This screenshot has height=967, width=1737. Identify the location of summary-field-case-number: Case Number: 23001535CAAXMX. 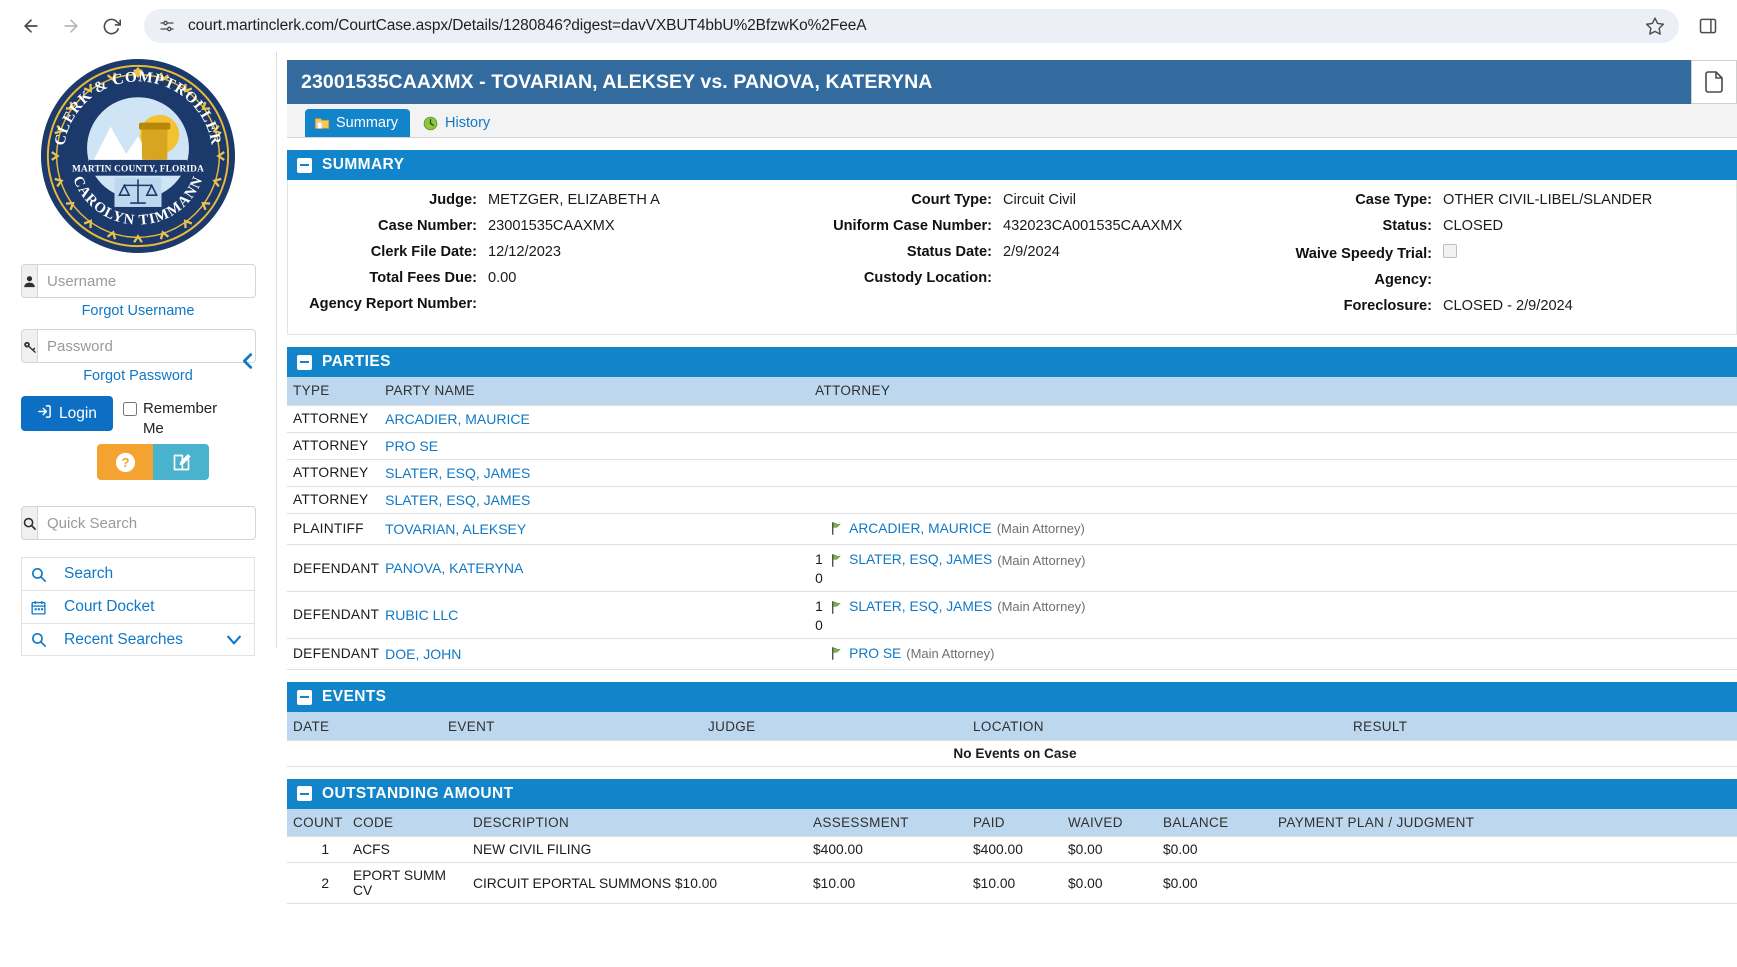
(518, 226).